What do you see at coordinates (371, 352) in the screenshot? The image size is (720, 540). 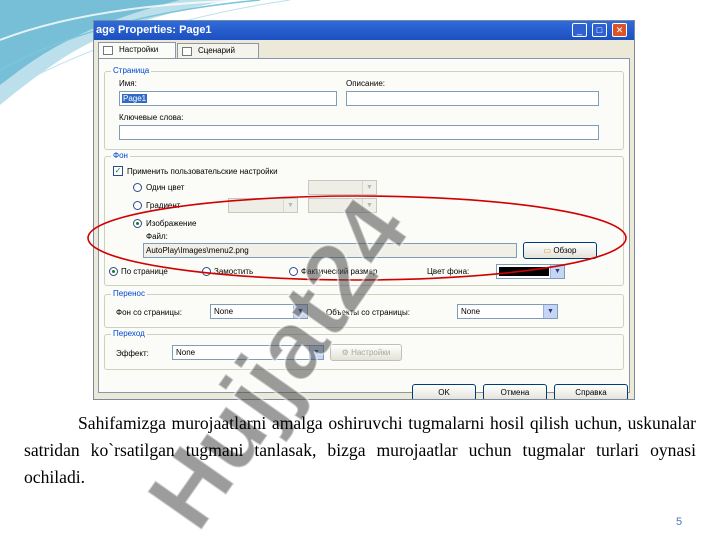 I see `transition-settings-label: Настройки` at bounding box center [371, 352].